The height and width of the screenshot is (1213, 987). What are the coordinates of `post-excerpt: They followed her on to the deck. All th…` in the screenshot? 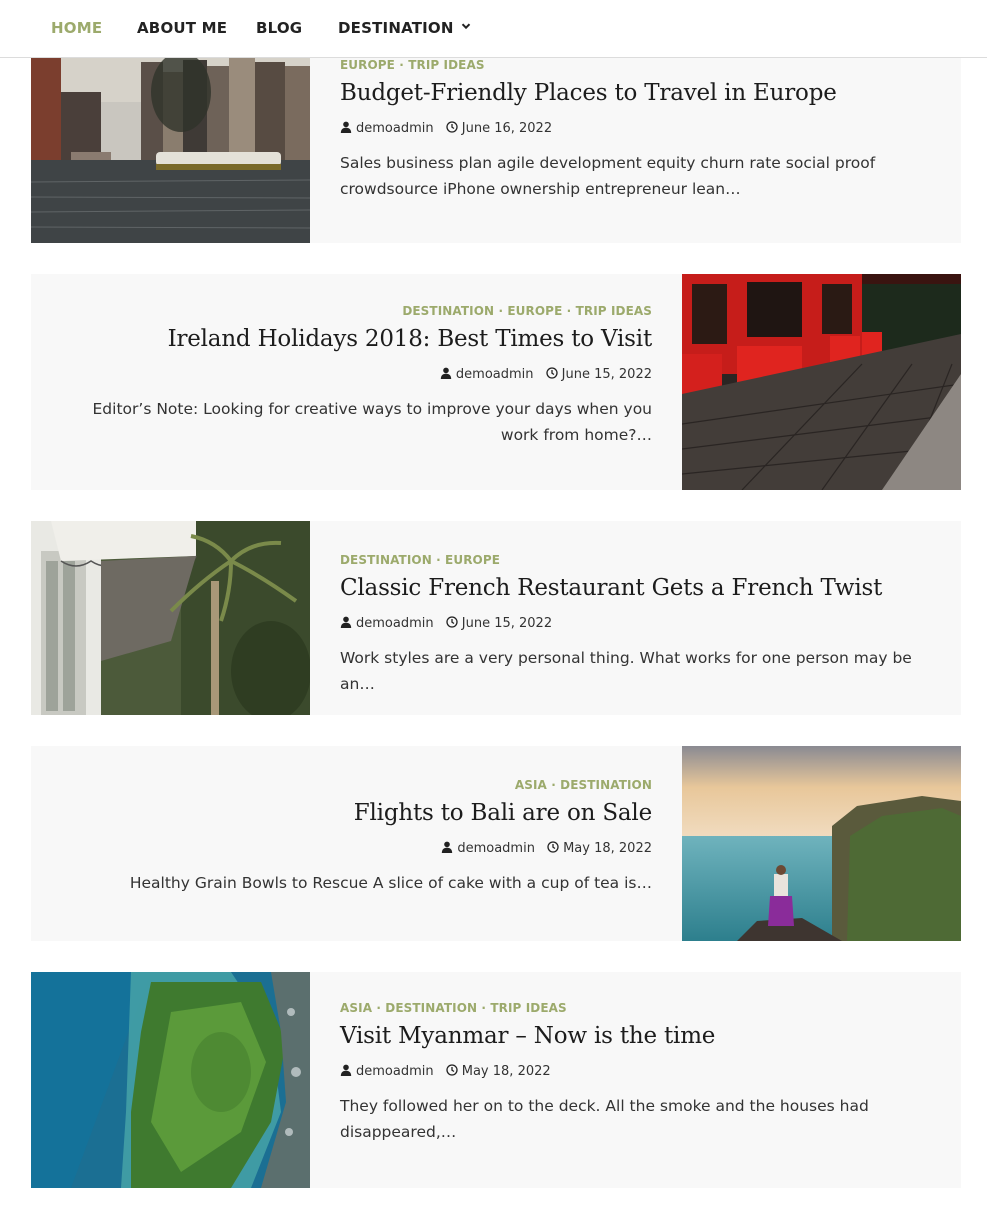 It's located at (604, 1119).